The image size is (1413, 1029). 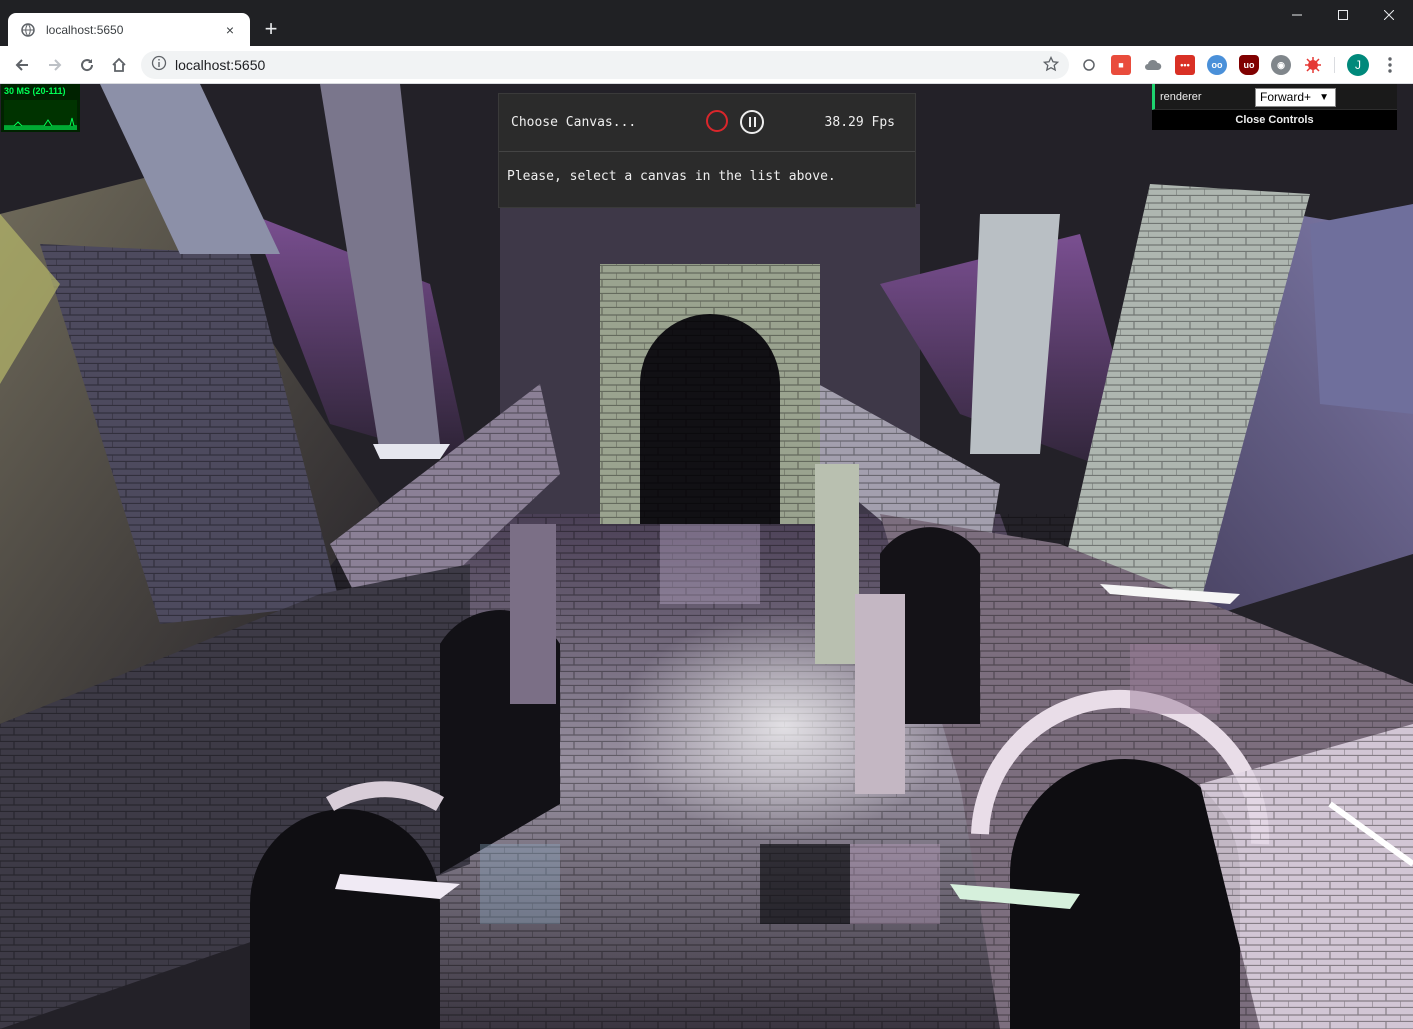 What do you see at coordinates (1389, 15) in the screenshot?
I see `close-window-icon` at bounding box center [1389, 15].